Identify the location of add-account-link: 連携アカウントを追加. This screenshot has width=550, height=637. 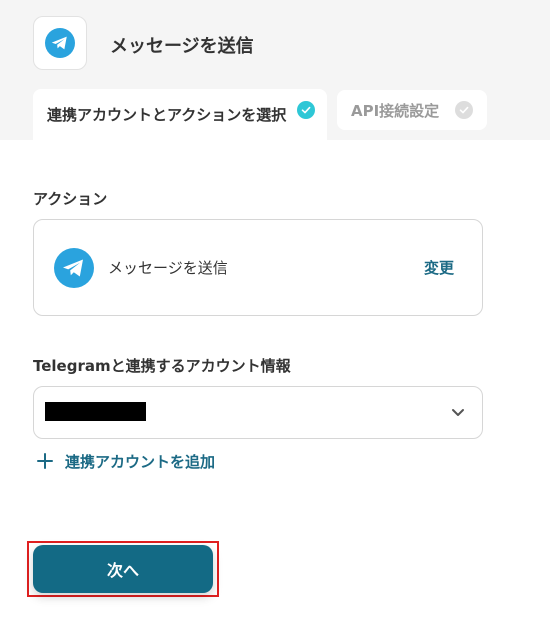
(126, 461).